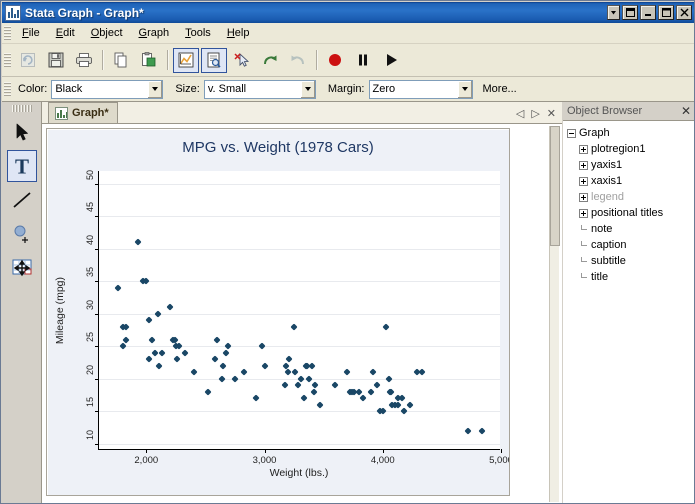 The image size is (695, 504). I want to click on graph-vertical-scrollbar, so click(554, 314).